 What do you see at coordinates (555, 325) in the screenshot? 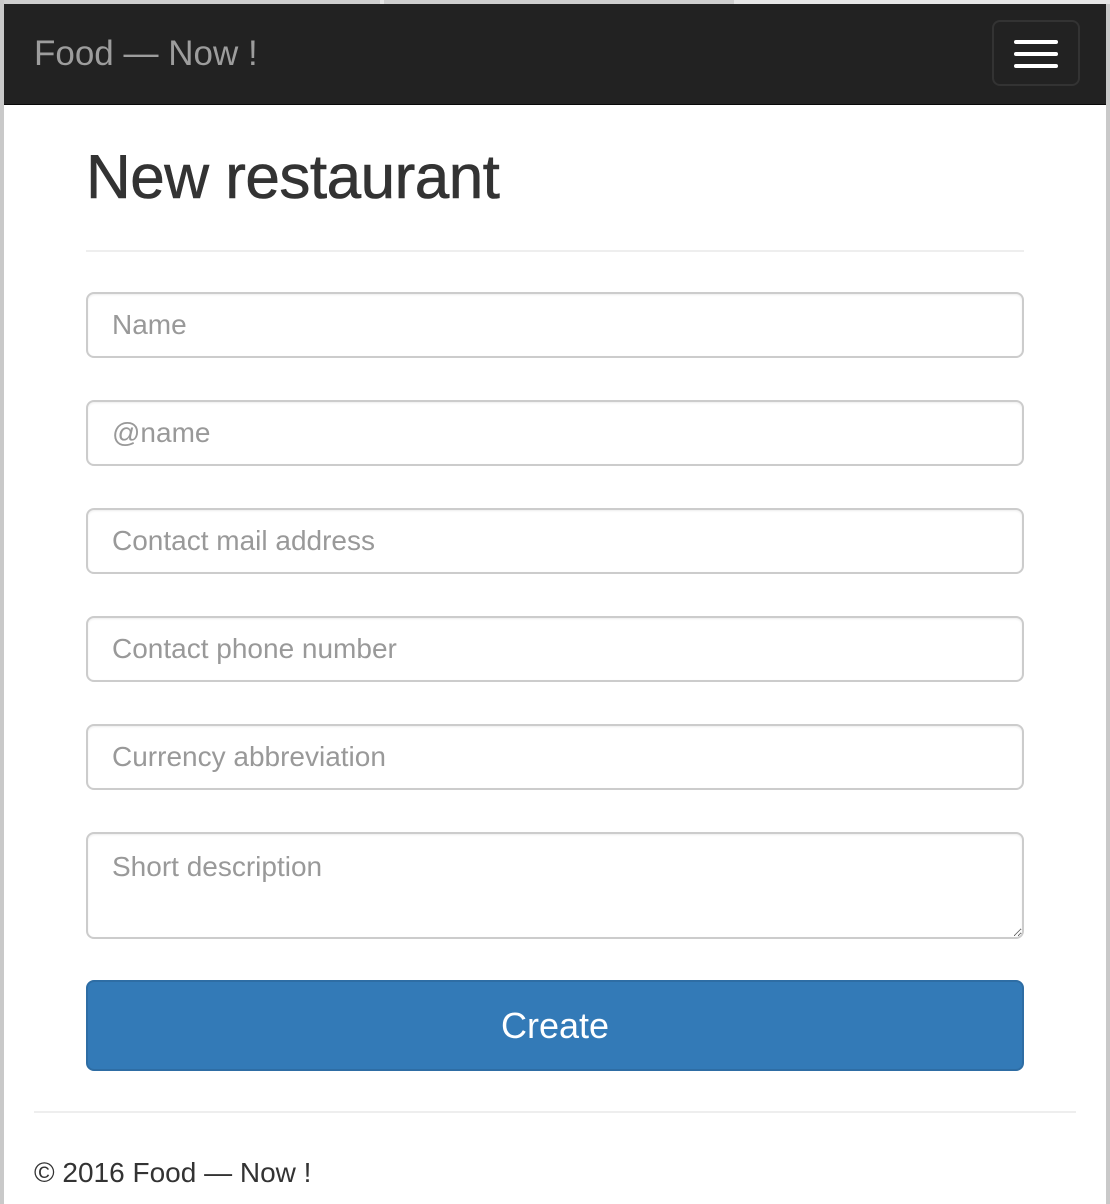
I see `name-input` at bounding box center [555, 325].